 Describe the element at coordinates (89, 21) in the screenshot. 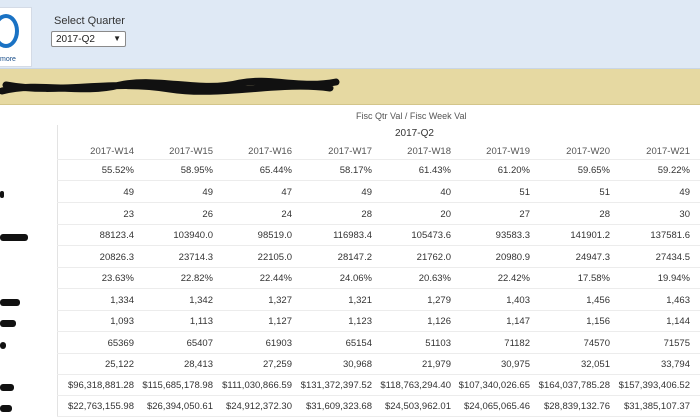

I see `filter-label: Select Quarter` at that location.